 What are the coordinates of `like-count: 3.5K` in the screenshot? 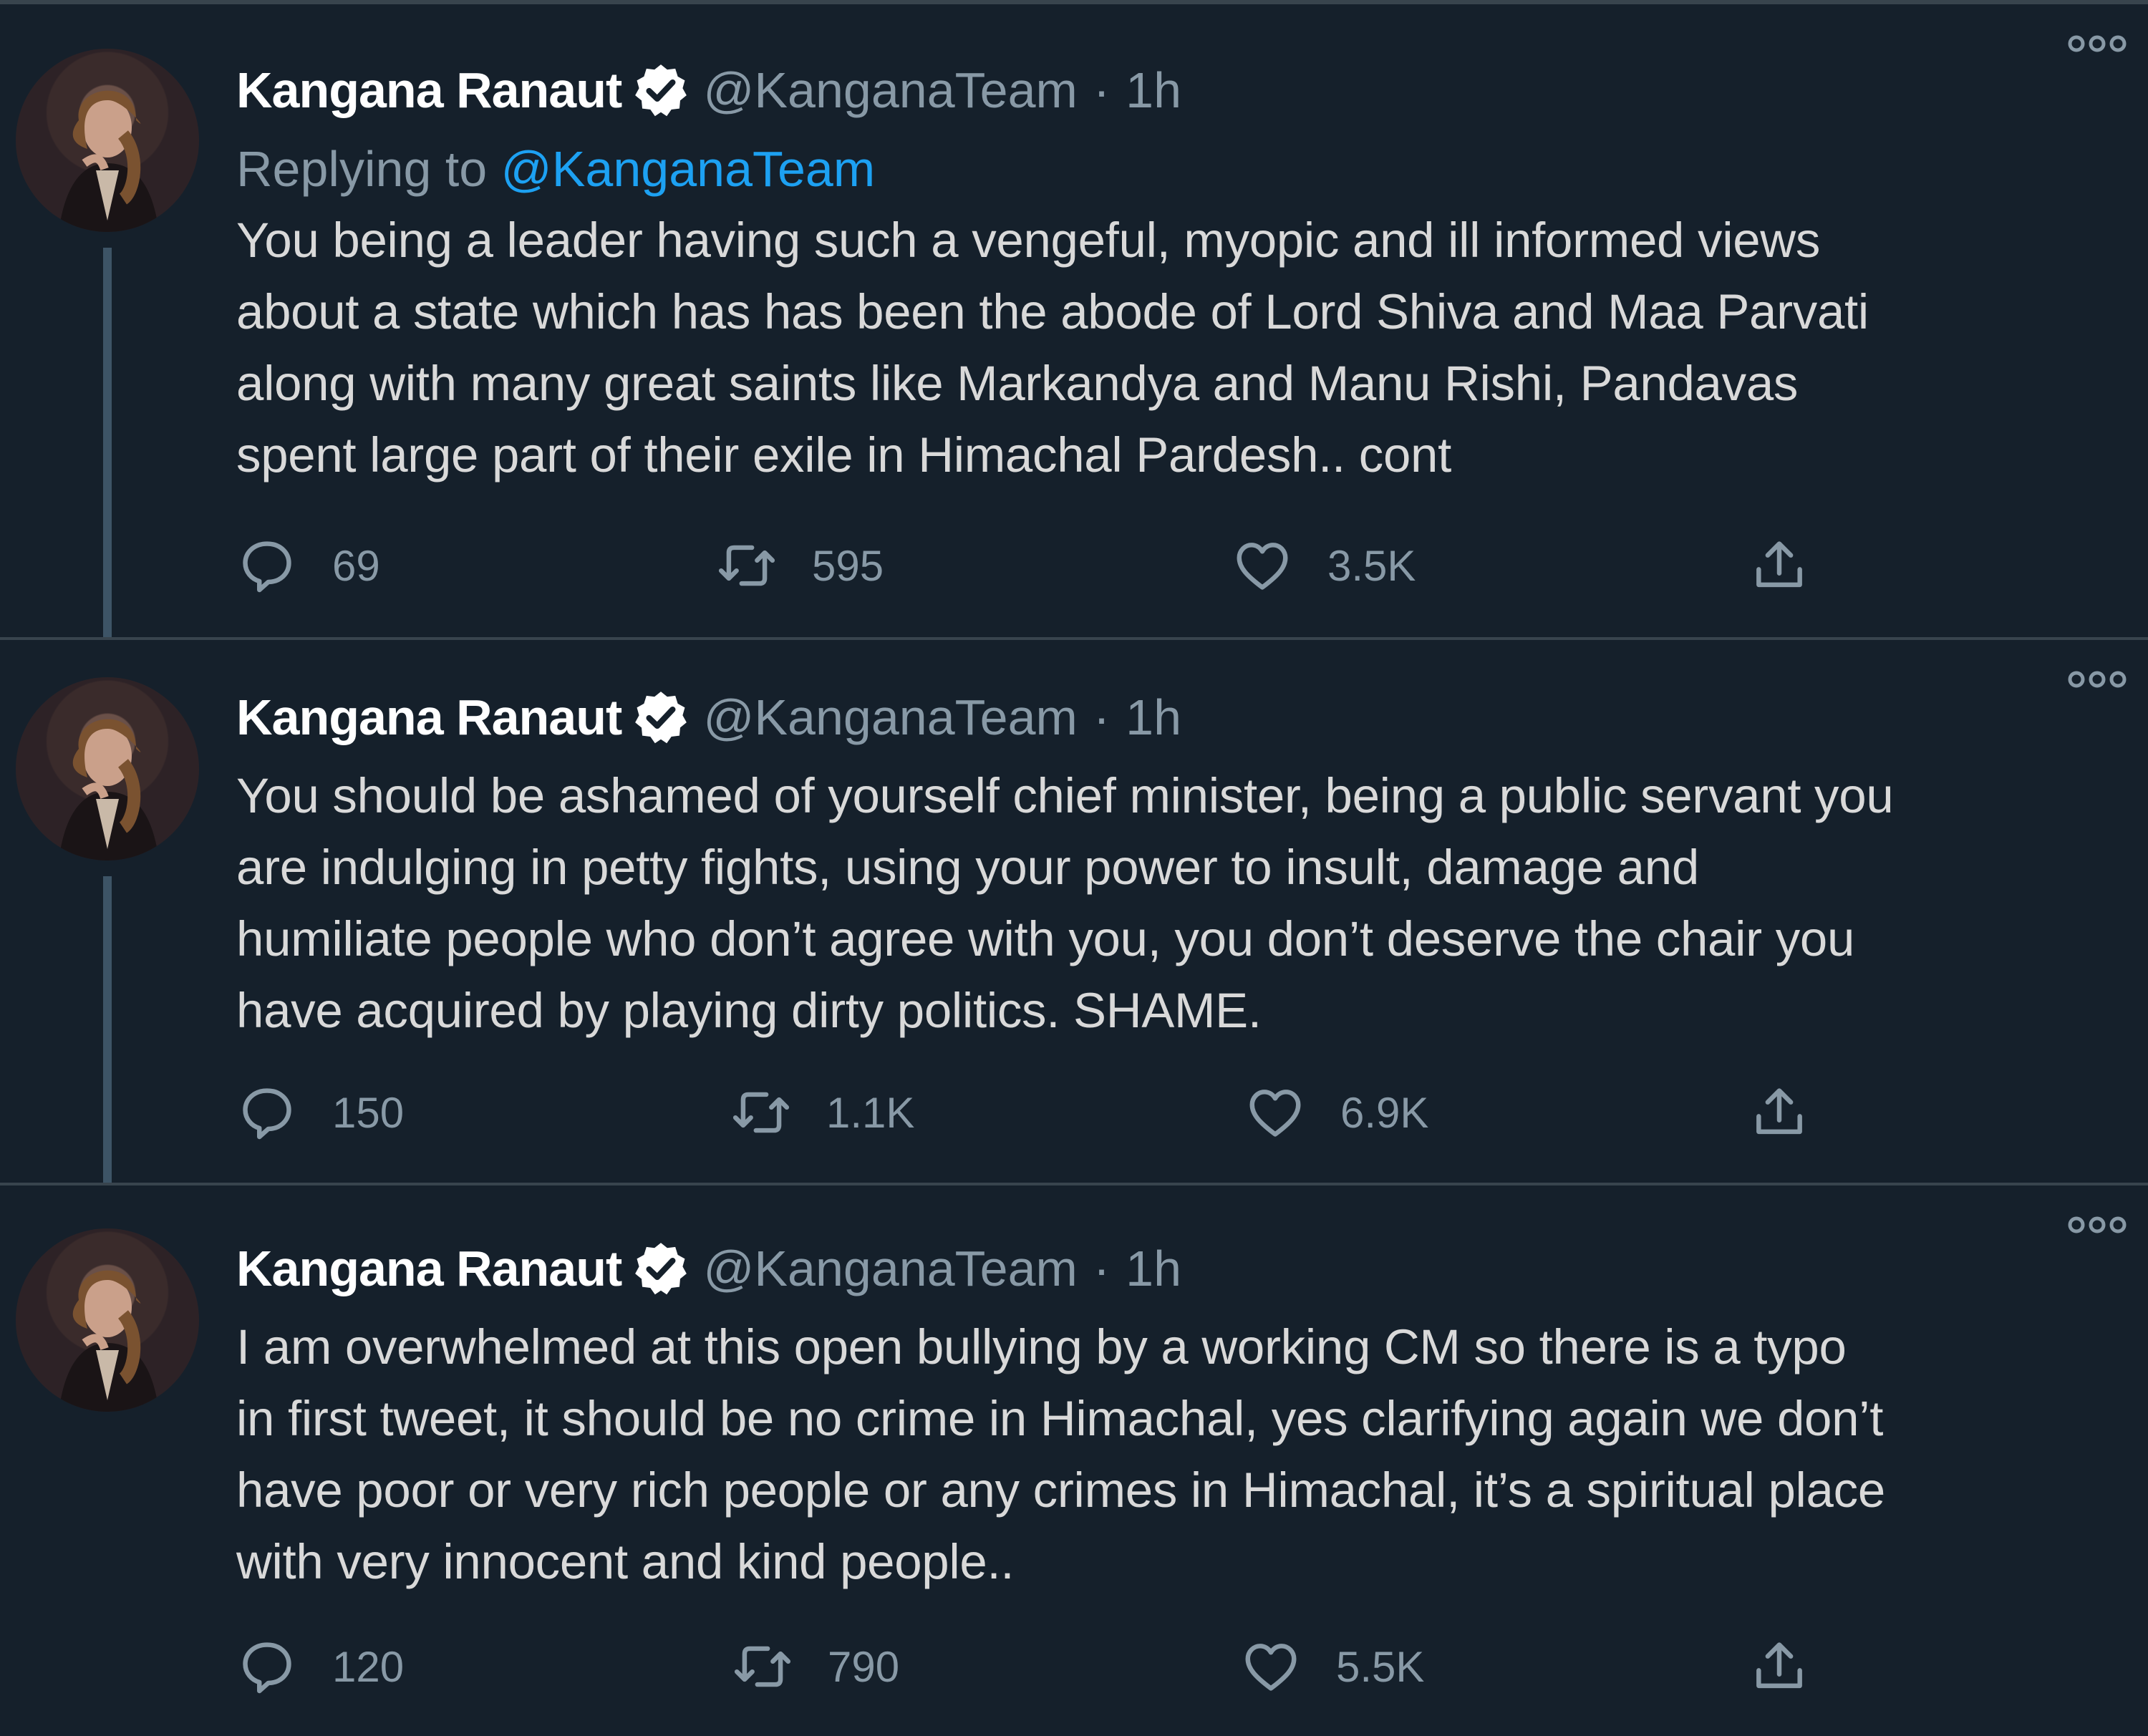 It's located at (1371, 565).